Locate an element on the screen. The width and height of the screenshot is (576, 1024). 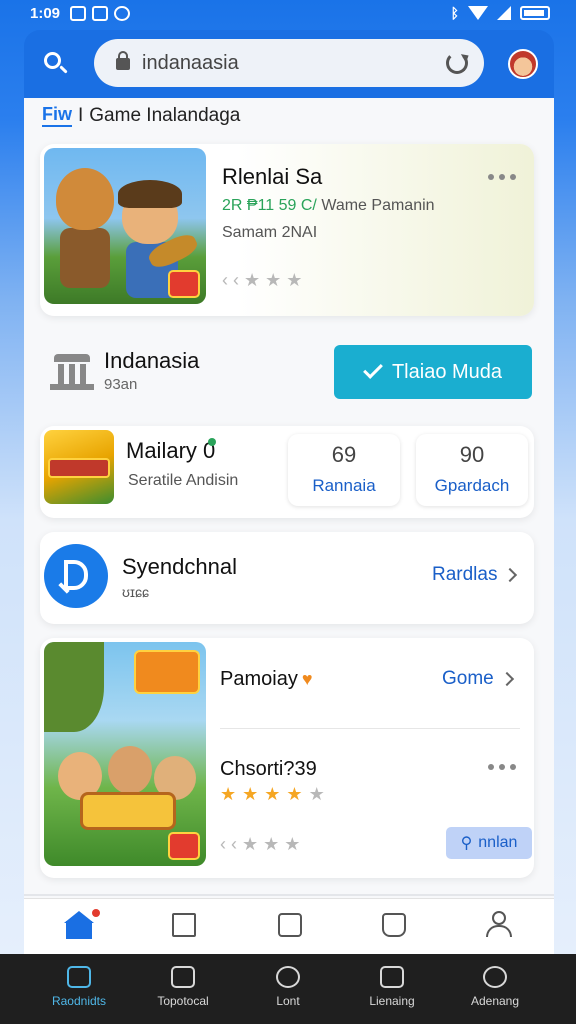
stat-box: 90 Gpardach is located at coordinates (472, 470).